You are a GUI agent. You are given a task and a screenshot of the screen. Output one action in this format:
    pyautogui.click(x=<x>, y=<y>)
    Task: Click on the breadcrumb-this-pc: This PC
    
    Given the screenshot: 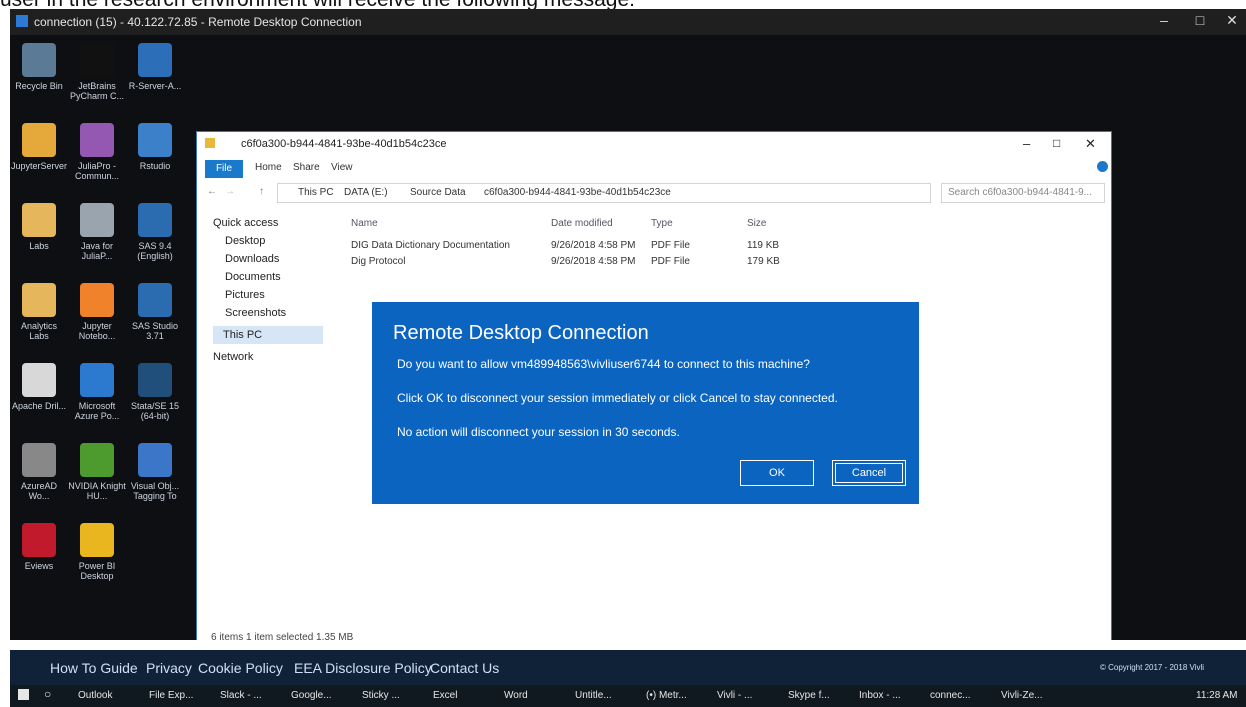 What is the action you would take?
    pyautogui.click(x=316, y=192)
    